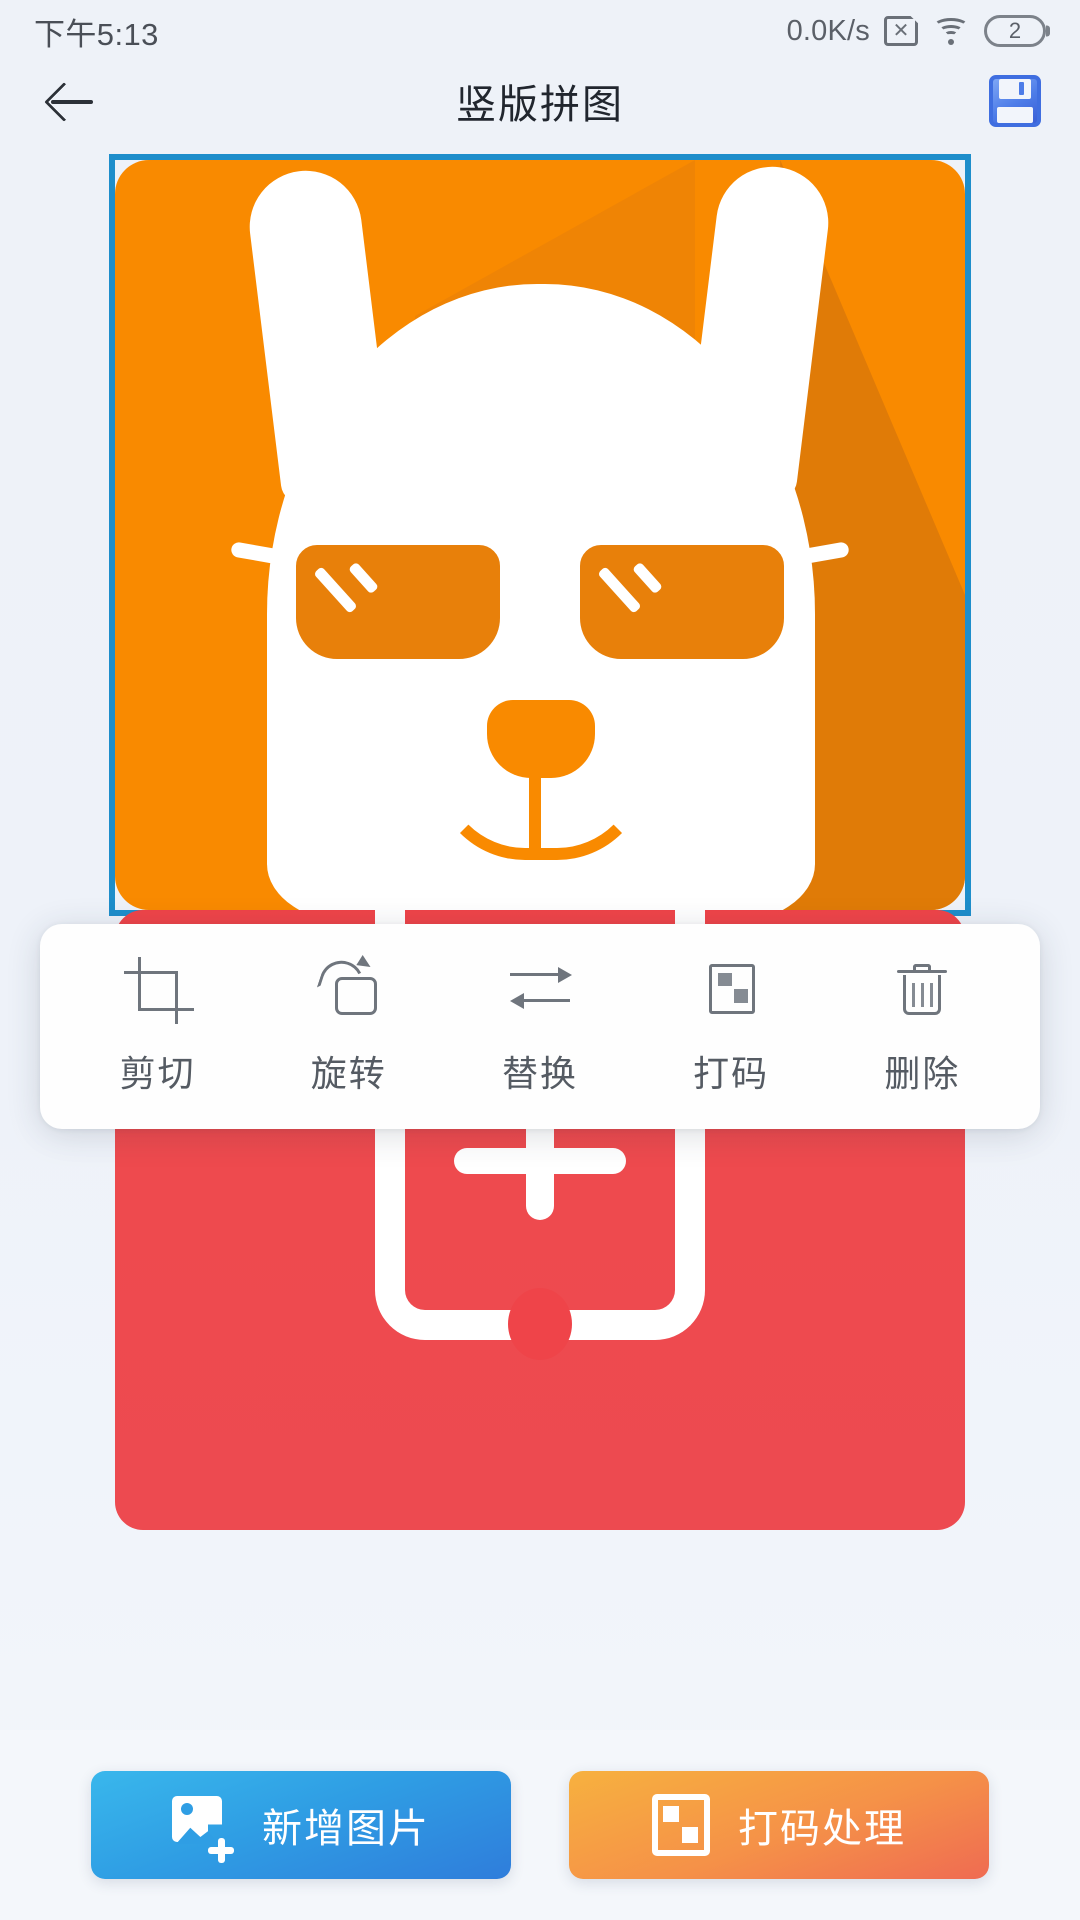 This screenshot has width=1080, height=1920. I want to click on photo-context-toolbar: 剪切 旋转 替换 打码 删除, so click(540, 1026).